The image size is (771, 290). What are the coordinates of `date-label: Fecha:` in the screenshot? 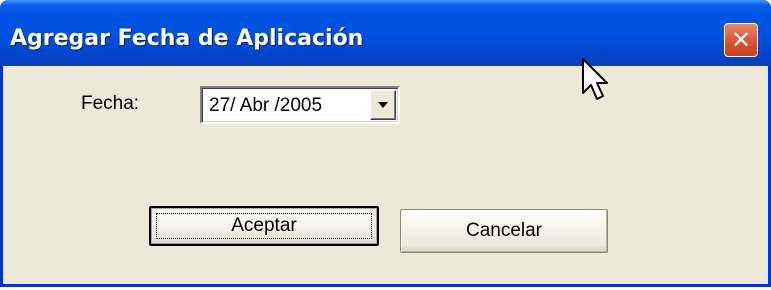 It's located at (110, 103).